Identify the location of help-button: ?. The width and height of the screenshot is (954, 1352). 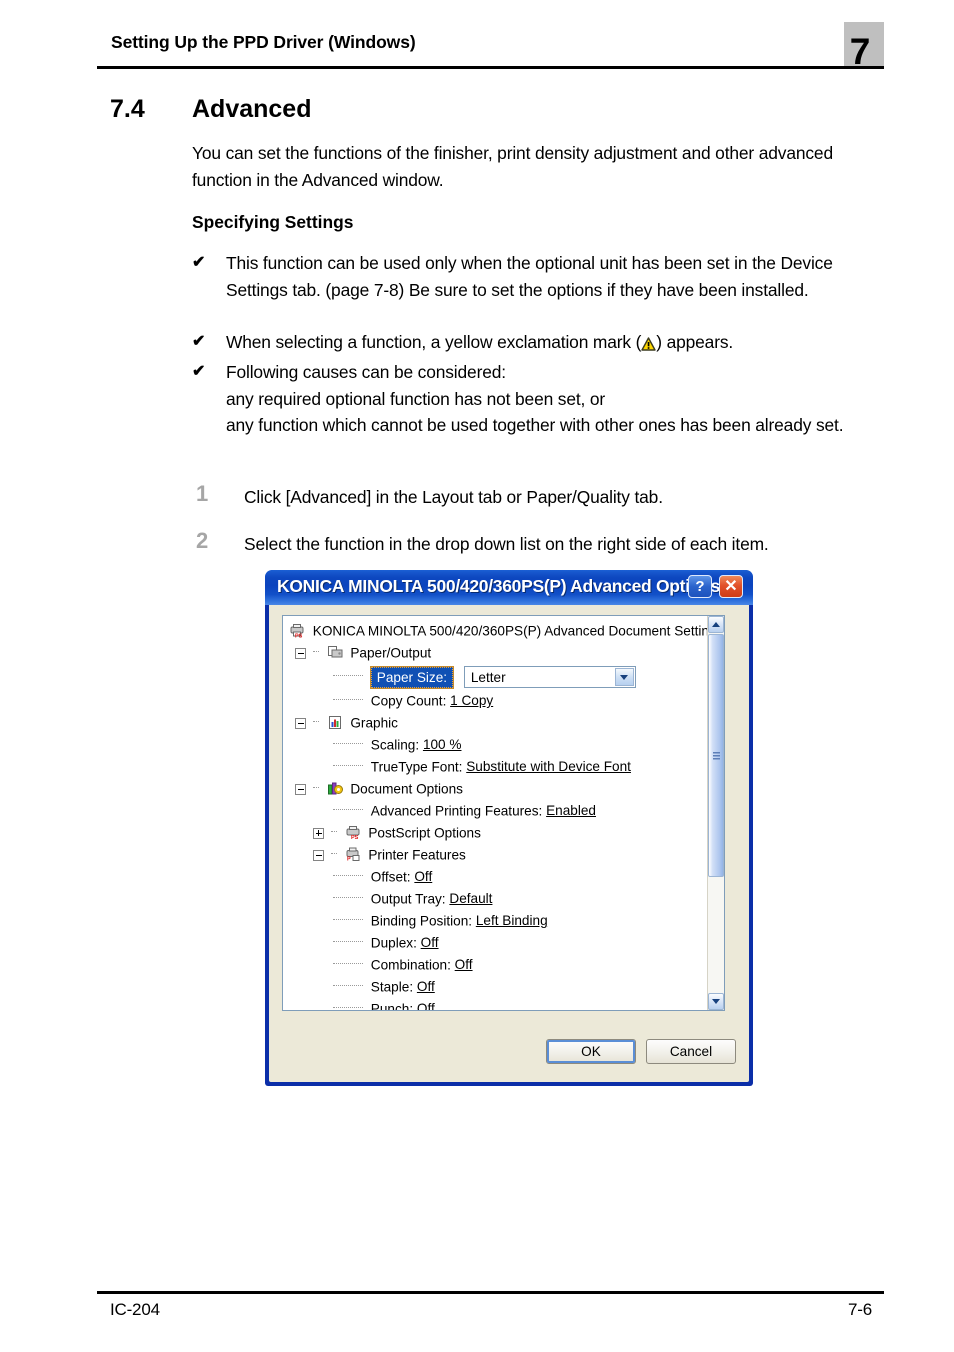
(700, 586).